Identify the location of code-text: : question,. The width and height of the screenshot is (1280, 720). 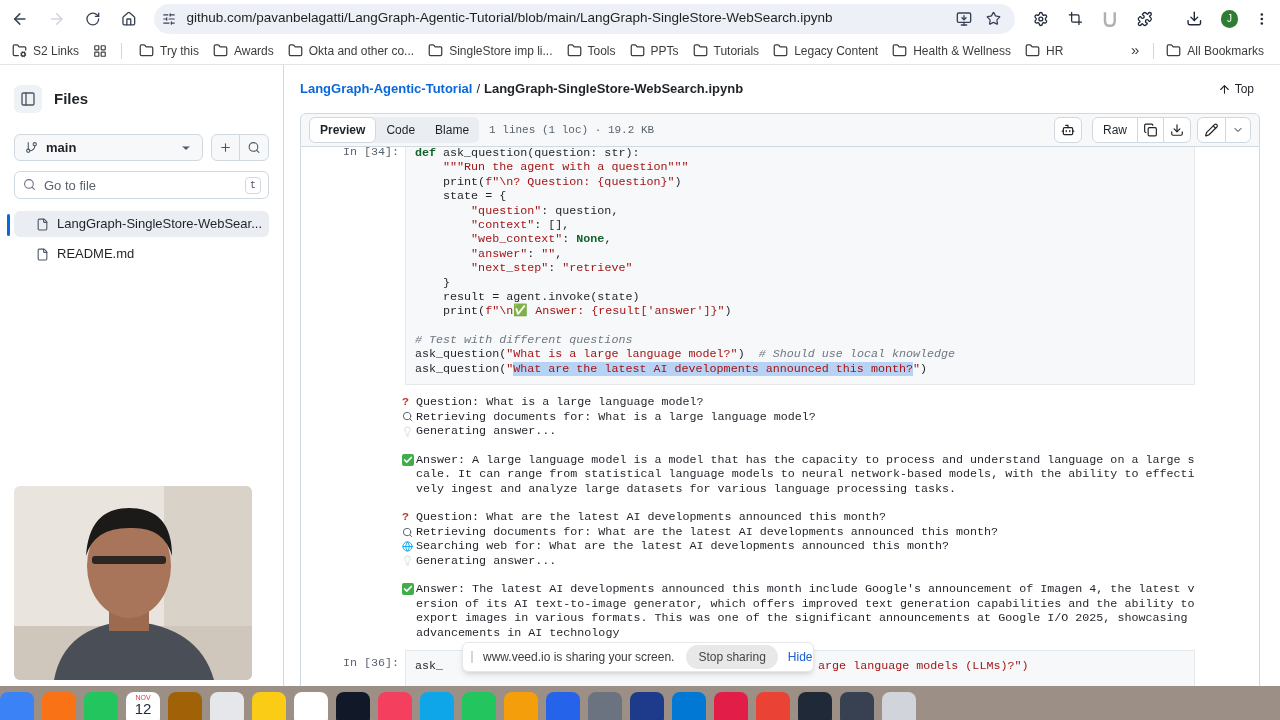
(580, 210).